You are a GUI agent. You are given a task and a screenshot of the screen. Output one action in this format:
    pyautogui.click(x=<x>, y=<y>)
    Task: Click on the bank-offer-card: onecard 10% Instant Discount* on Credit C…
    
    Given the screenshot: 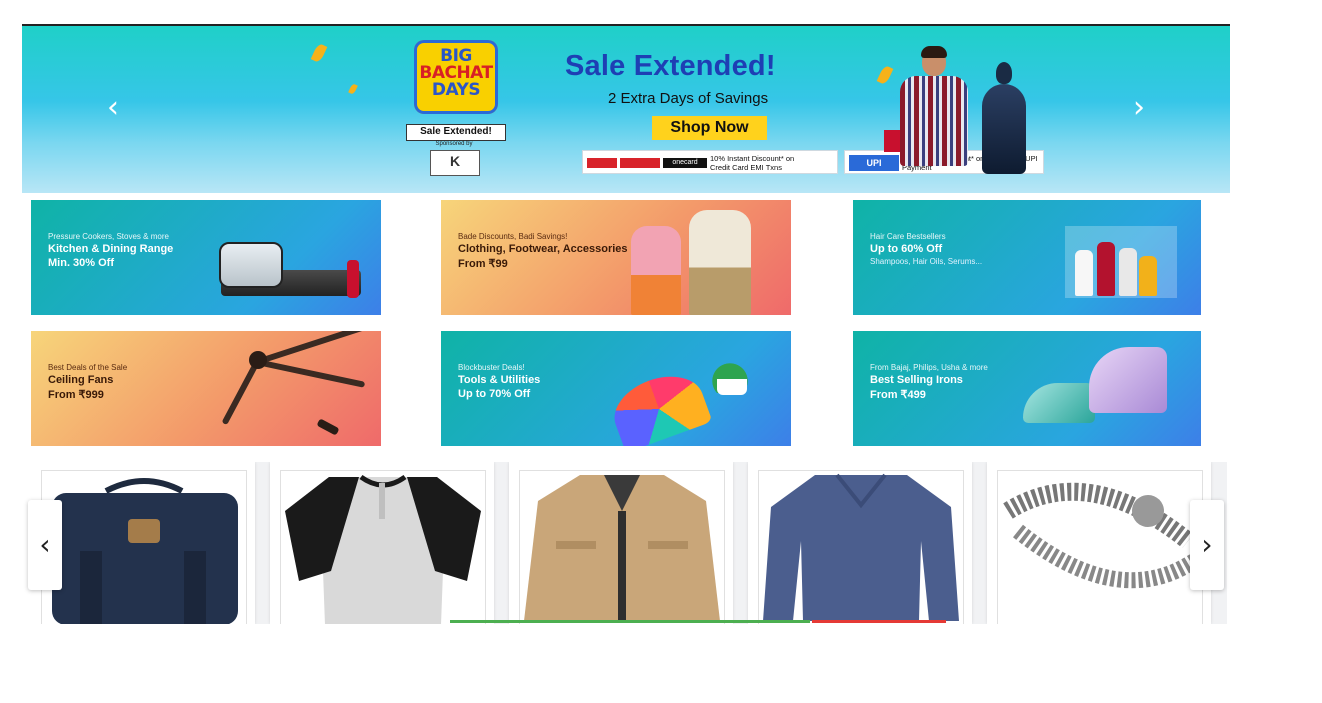 What is the action you would take?
    pyautogui.click(x=710, y=162)
    